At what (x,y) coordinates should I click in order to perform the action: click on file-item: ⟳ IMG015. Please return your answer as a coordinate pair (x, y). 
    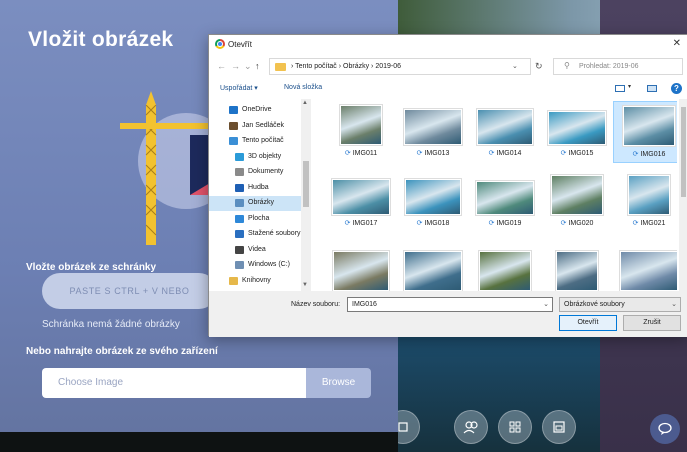
    Looking at the image, I should click on (577, 132).